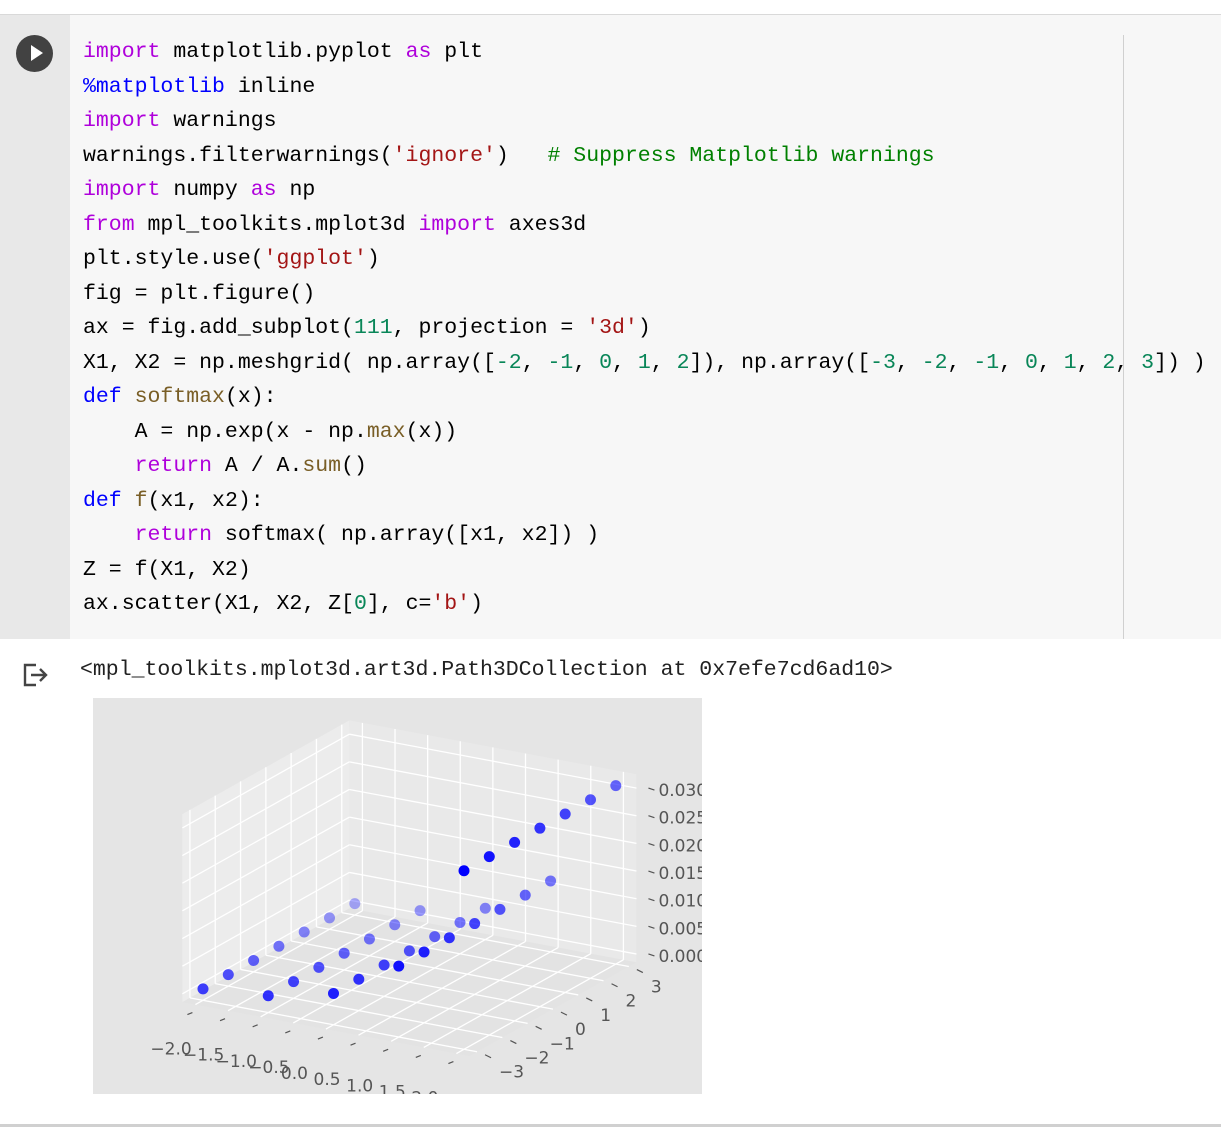 Image resolution: width=1221 pixels, height=1135 pixels. Describe the element at coordinates (35, 327) in the screenshot. I see `cell-gutter` at that location.